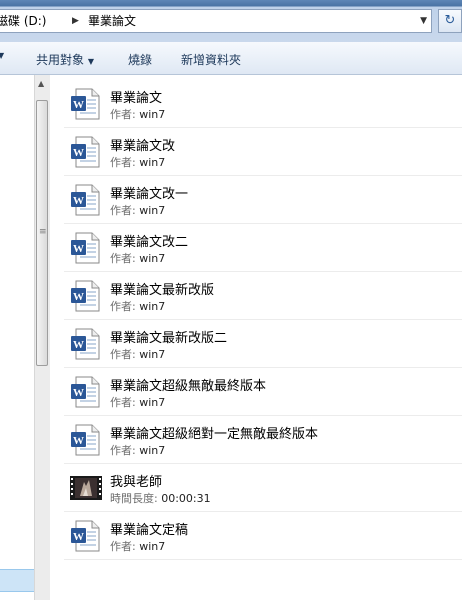 This screenshot has height=600, width=462. Describe the element at coordinates (2, 55) in the screenshot. I see `organize-dropdown-icon: ▼` at that location.